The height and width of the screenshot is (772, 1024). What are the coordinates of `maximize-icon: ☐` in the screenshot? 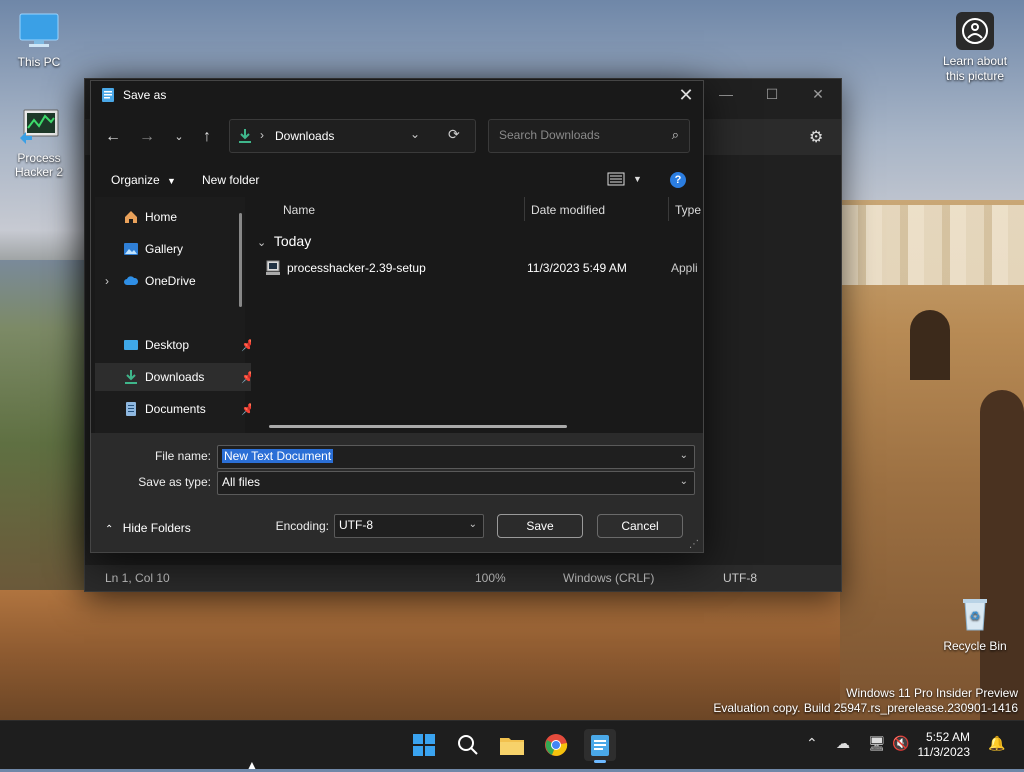 It's located at (772, 94).